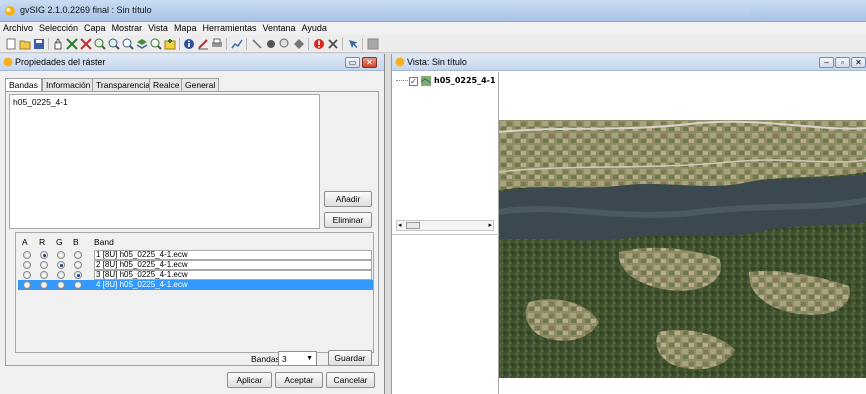 The image size is (866, 394). What do you see at coordinates (257, 44) in the screenshot?
I see `vertex-icon` at bounding box center [257, 44].